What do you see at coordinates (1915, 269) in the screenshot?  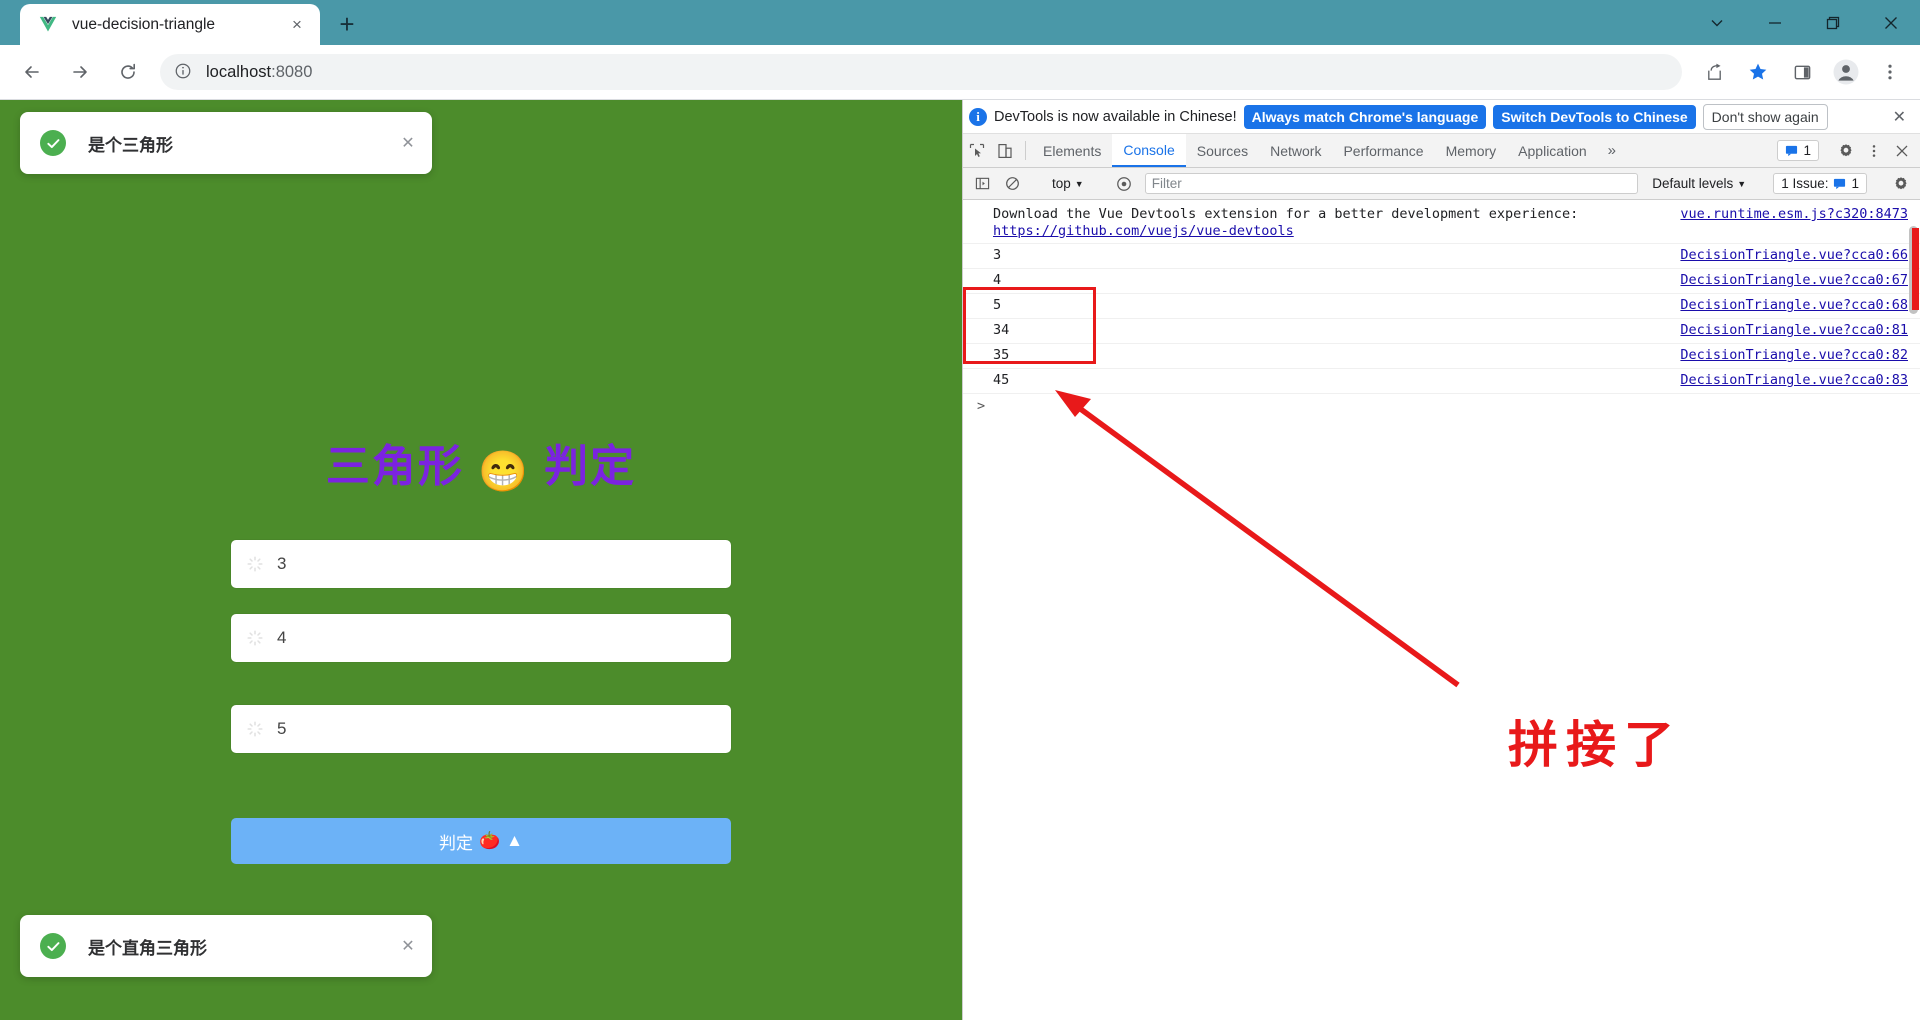 I see `scrollbar-error-marker` at bounding box center [1915, 269].